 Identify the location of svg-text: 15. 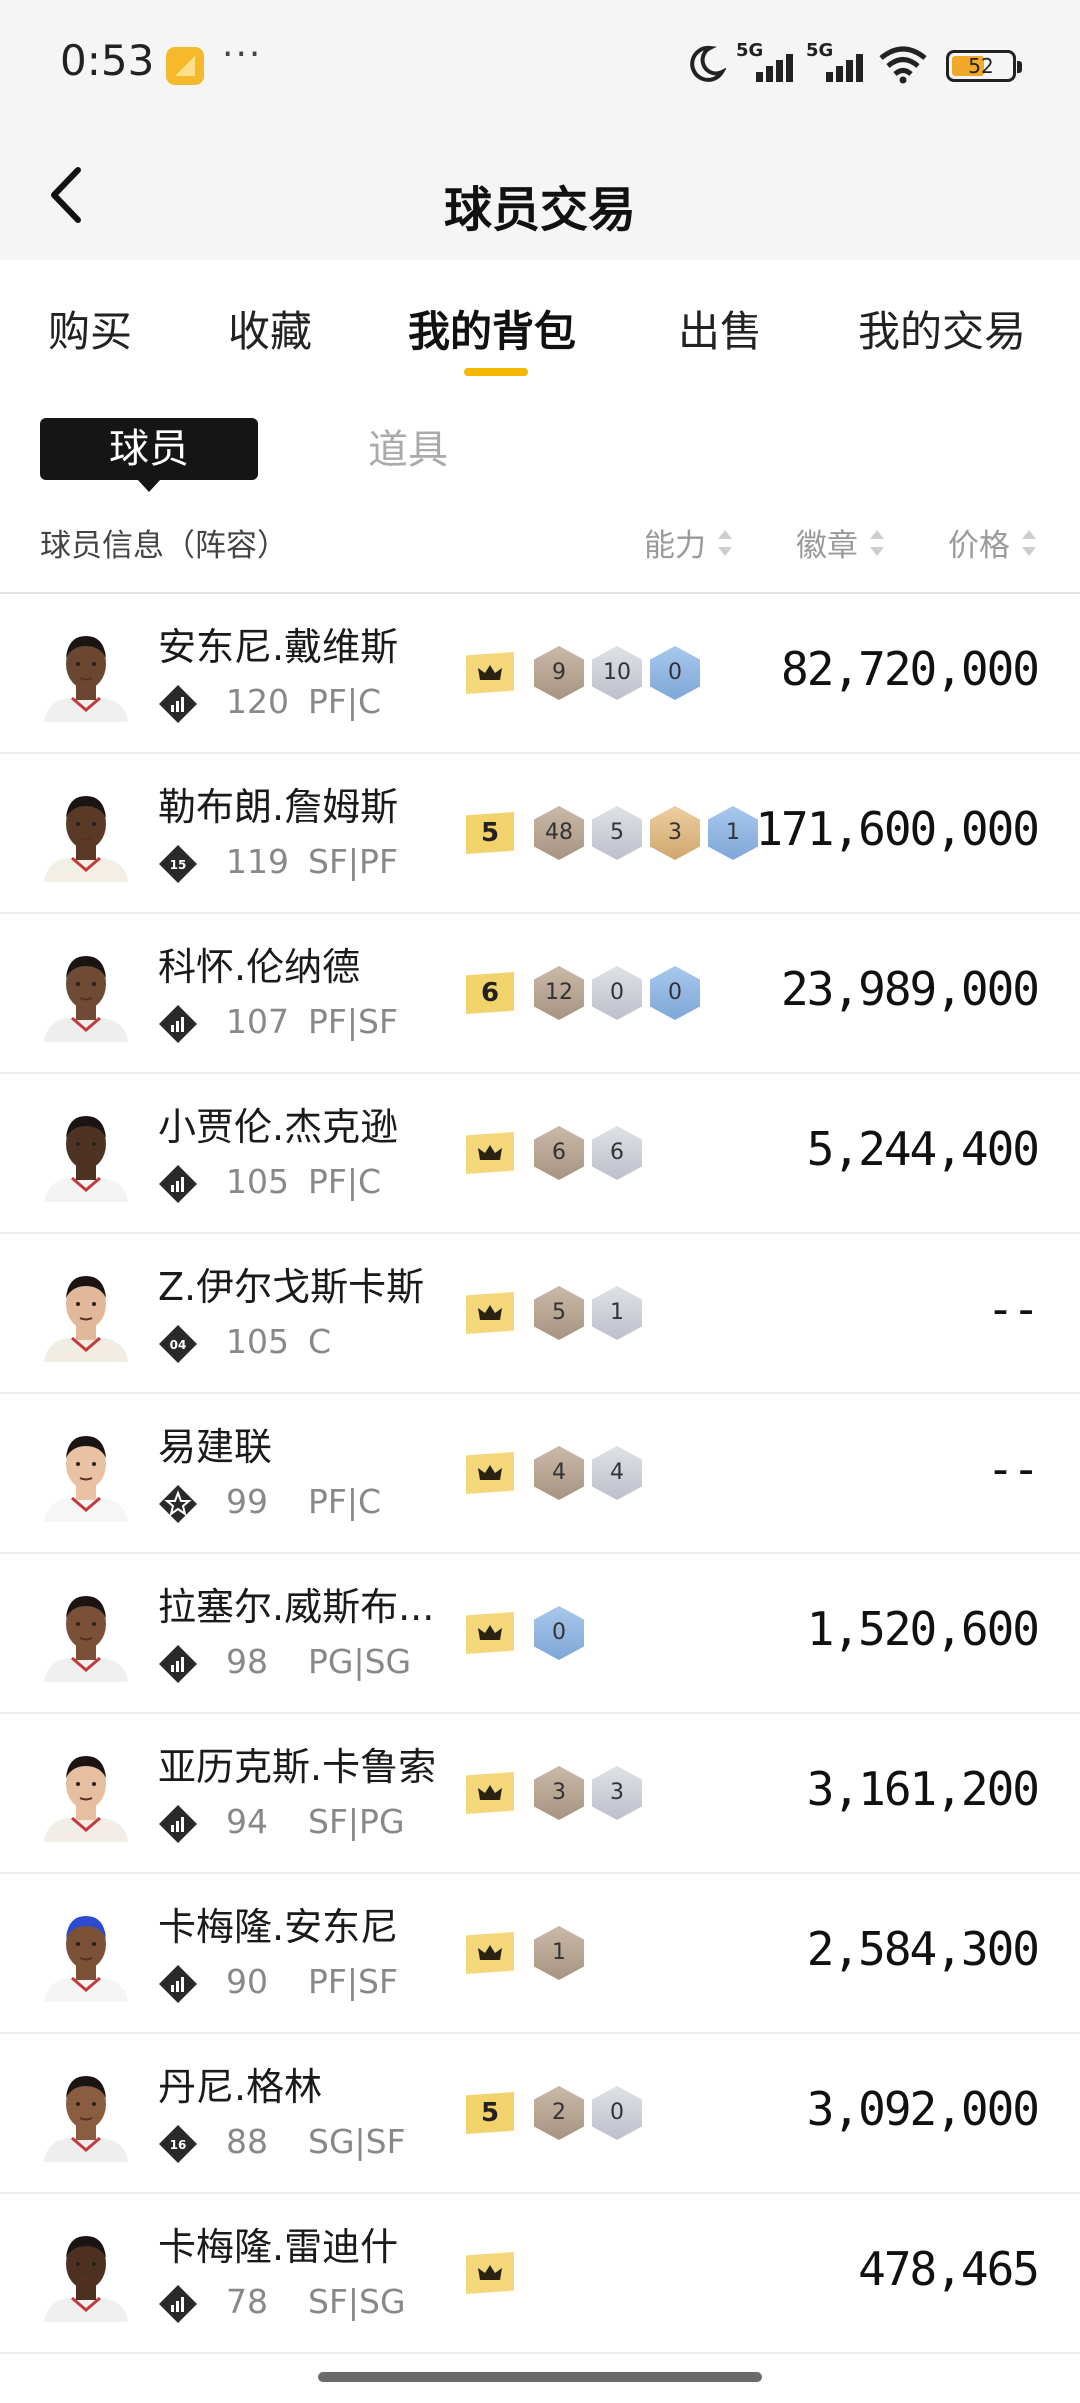
(178, 865).